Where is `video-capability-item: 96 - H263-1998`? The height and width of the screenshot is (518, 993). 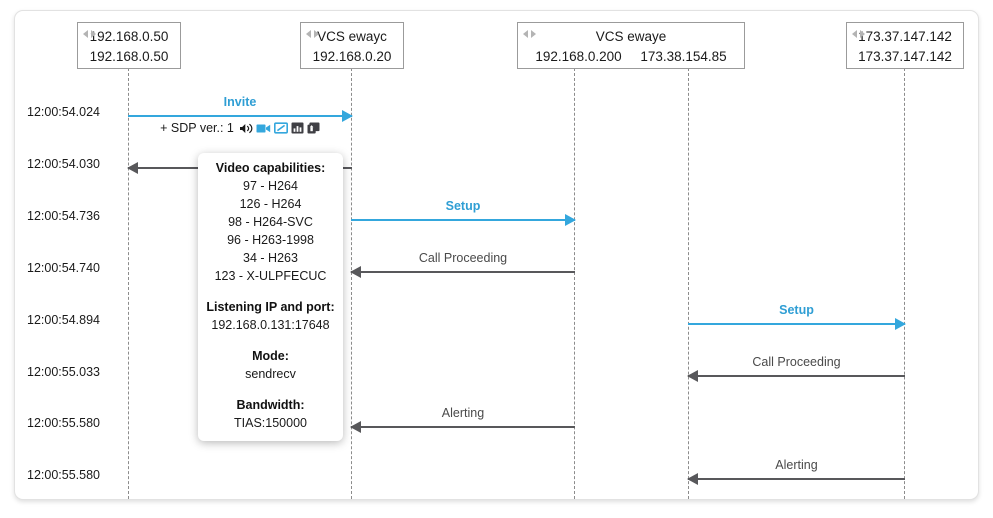
video-capability-item: 96 - H263-1998 is located at coordinates (270, 240).